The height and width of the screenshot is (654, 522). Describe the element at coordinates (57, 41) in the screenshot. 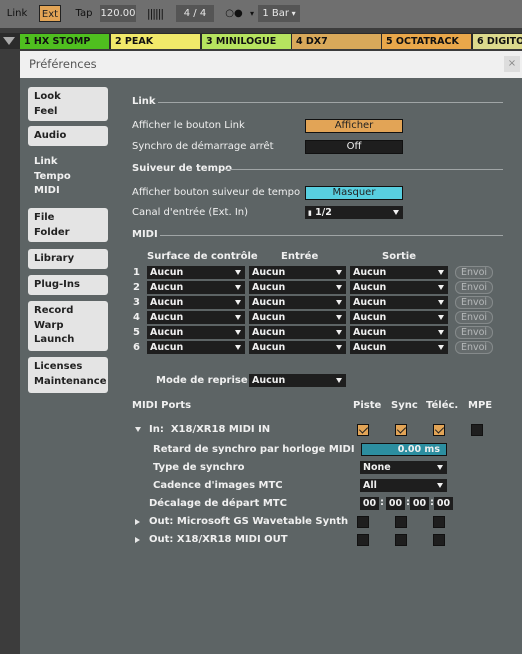

I see `track-name: 1 HX STOMP` at that location.